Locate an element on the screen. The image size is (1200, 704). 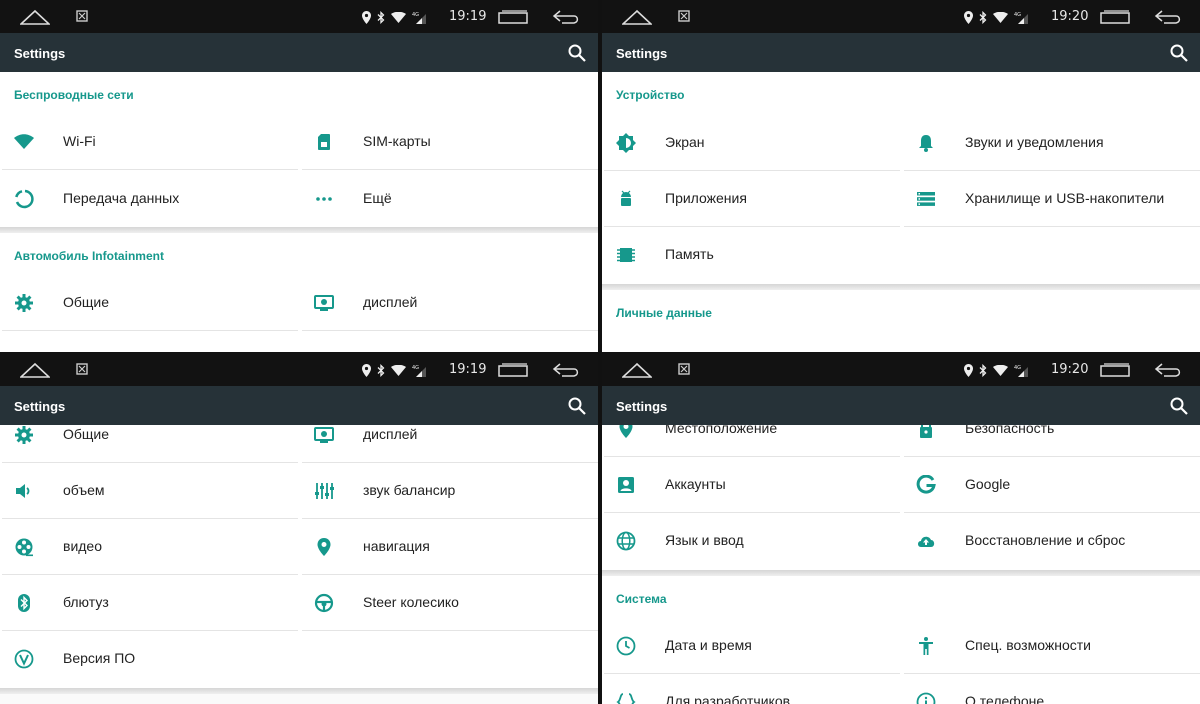
setting-label: Ещё is located at coordinates (377, 198).